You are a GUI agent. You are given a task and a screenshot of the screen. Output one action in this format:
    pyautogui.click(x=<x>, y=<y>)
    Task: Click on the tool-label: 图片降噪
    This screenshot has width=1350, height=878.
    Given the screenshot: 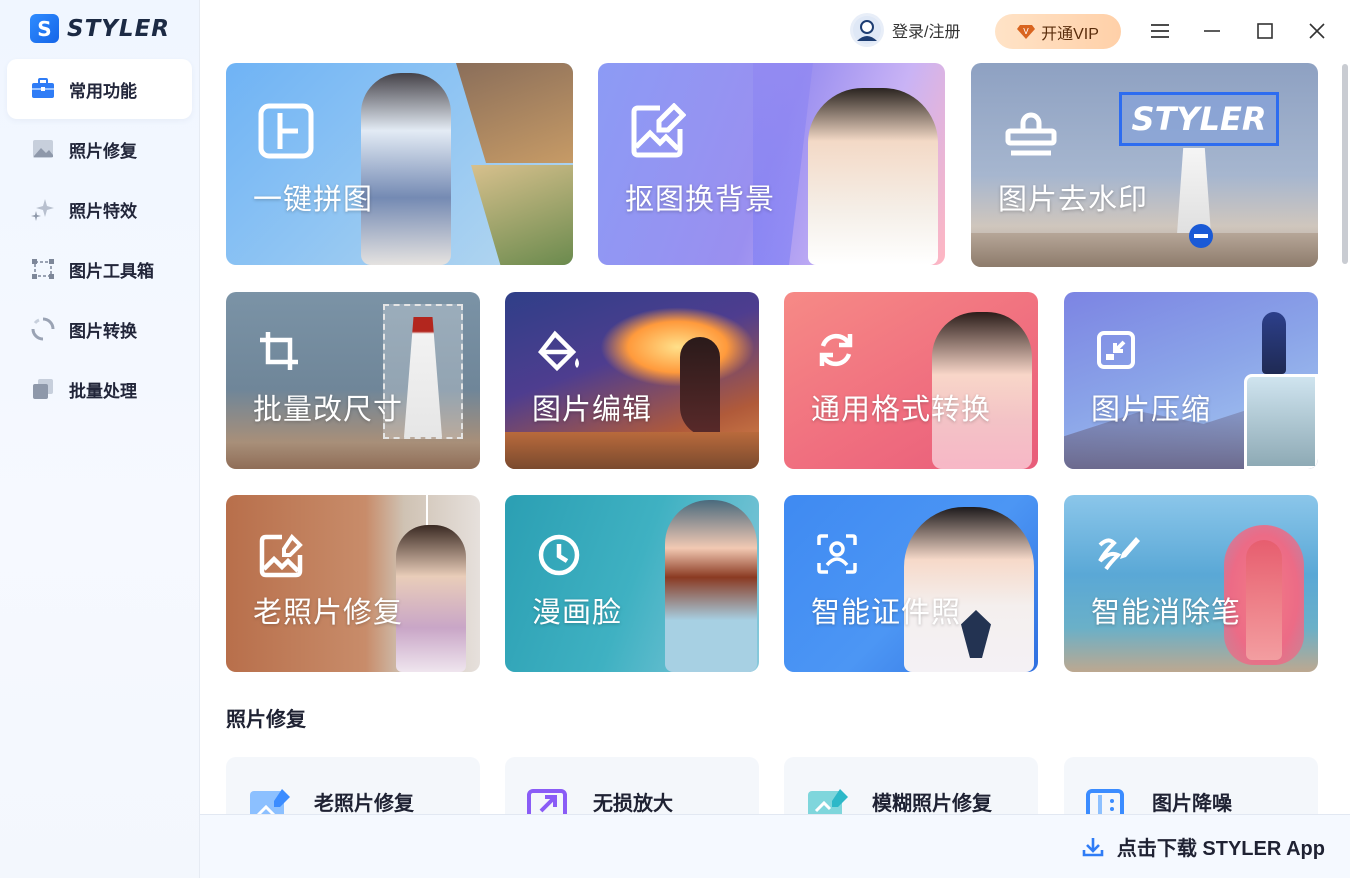 What is the action you would take?
    pyautogui.click(x=1192, y=804)
    